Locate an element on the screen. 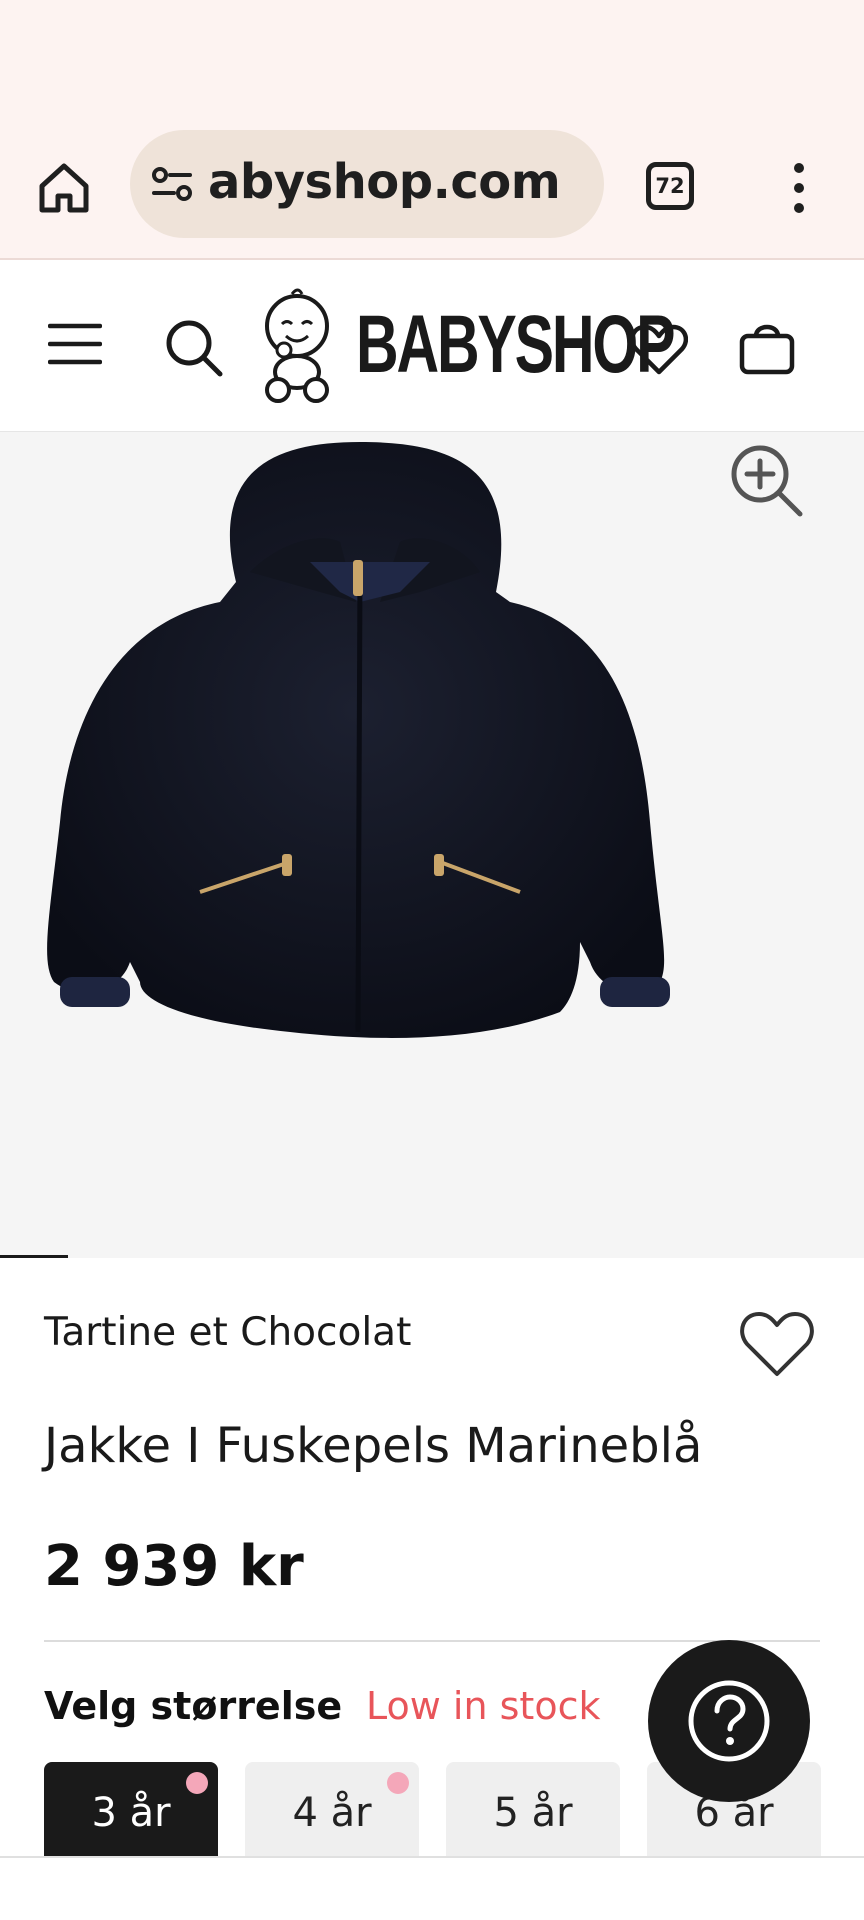 The width and height of the screenshot is (864, 1920). favorite-heart-icon is located at coordinates (777, 1345).